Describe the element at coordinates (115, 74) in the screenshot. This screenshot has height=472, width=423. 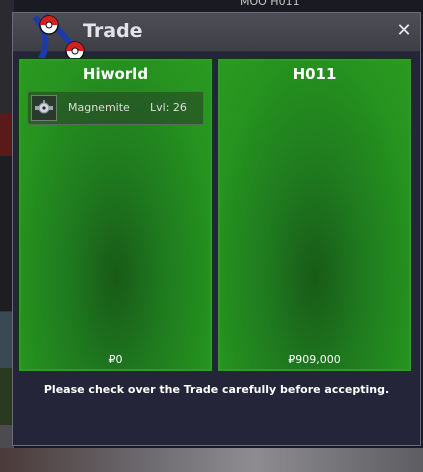
I see `player-name: Hiworld` at that location.